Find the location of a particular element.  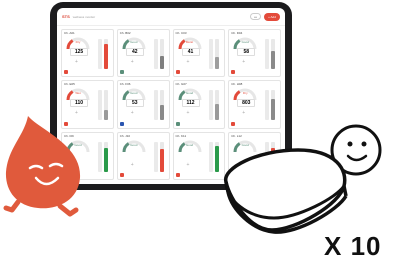

tile-header: Ch. A01 is located at coordinates (69, 33).